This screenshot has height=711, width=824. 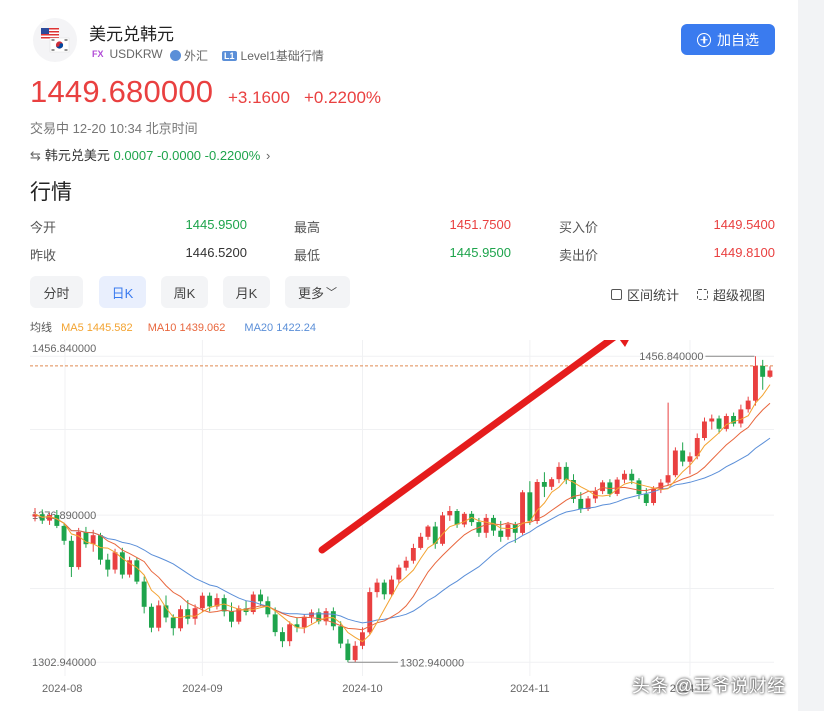 What do you see at coordinates (268, 155) in the screenshot?
I see `chevron-right-icon: ›` at bounding box center [268, 155].